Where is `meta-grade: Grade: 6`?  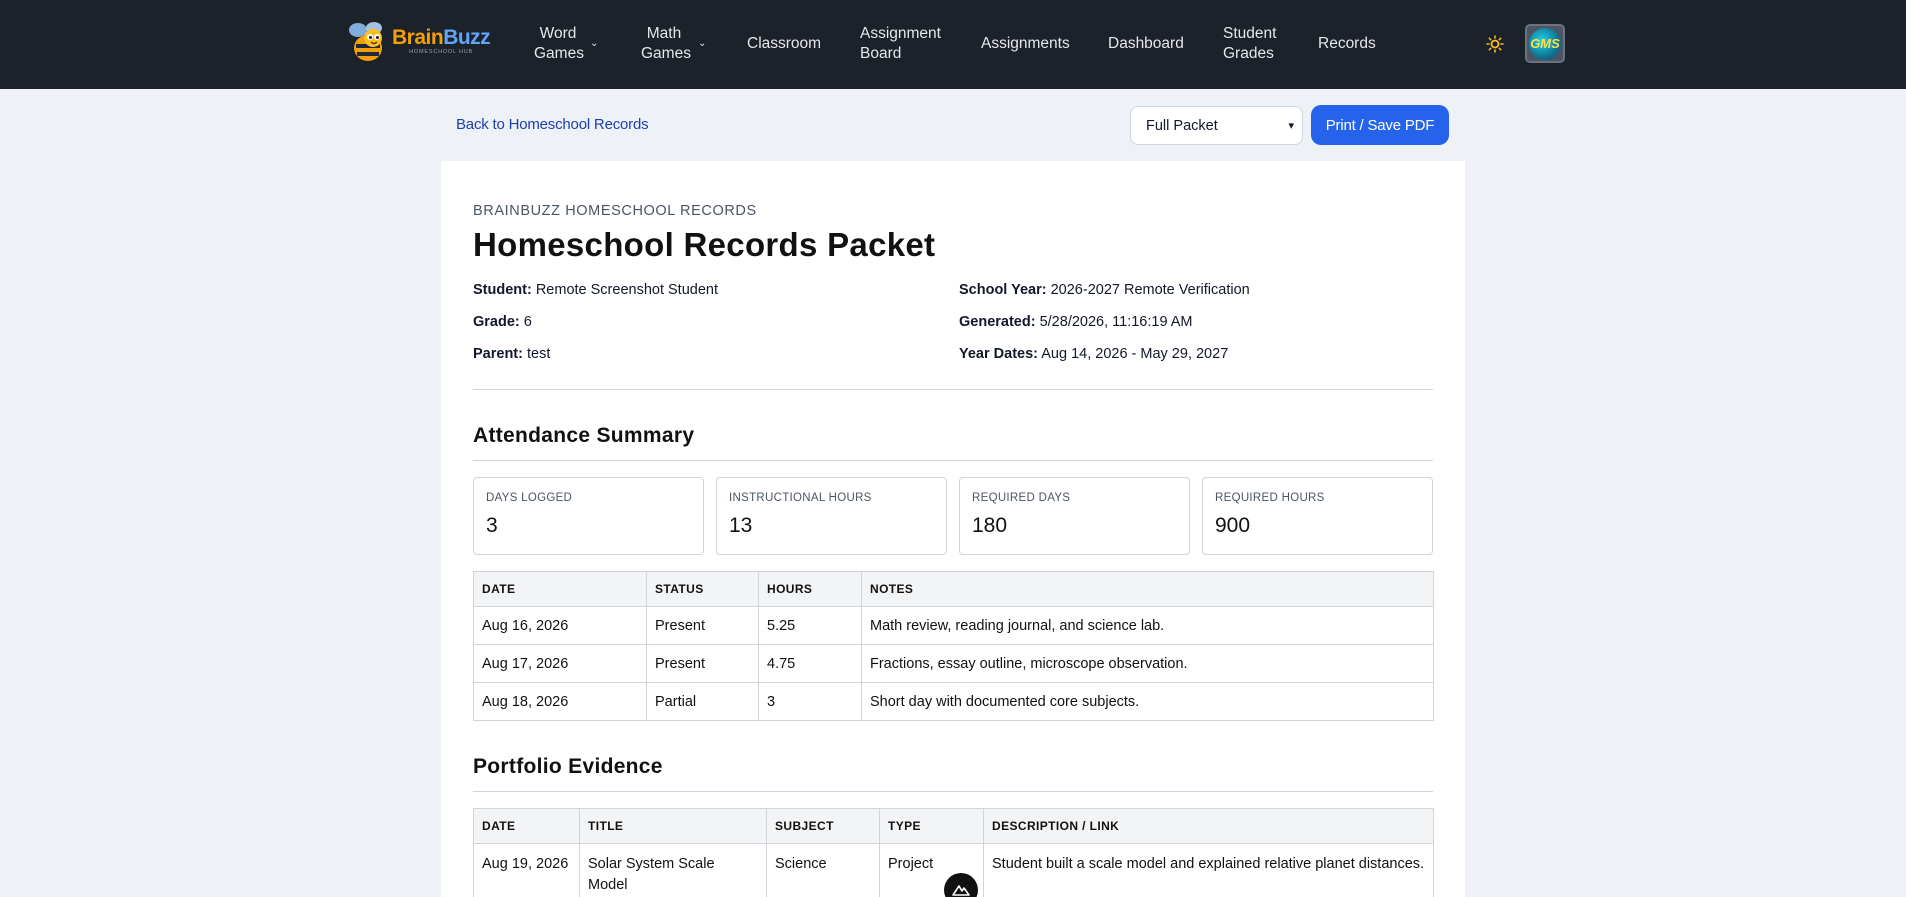
meta-grade: Grade: 6 is located at coordinates (502, 322).